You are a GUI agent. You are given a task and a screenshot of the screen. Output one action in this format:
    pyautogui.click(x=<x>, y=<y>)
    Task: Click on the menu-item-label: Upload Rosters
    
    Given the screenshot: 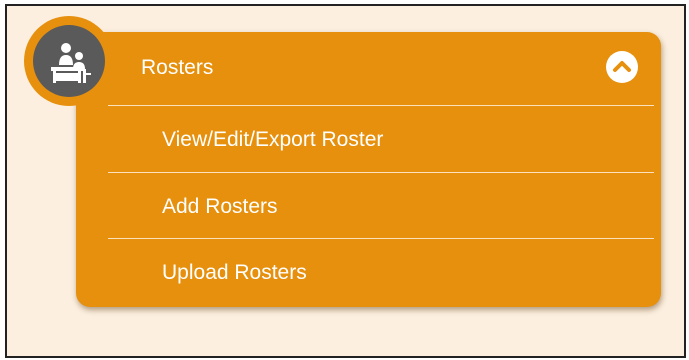 What is the action you would take?
    pyautogui.click(x=234, y=272)
    